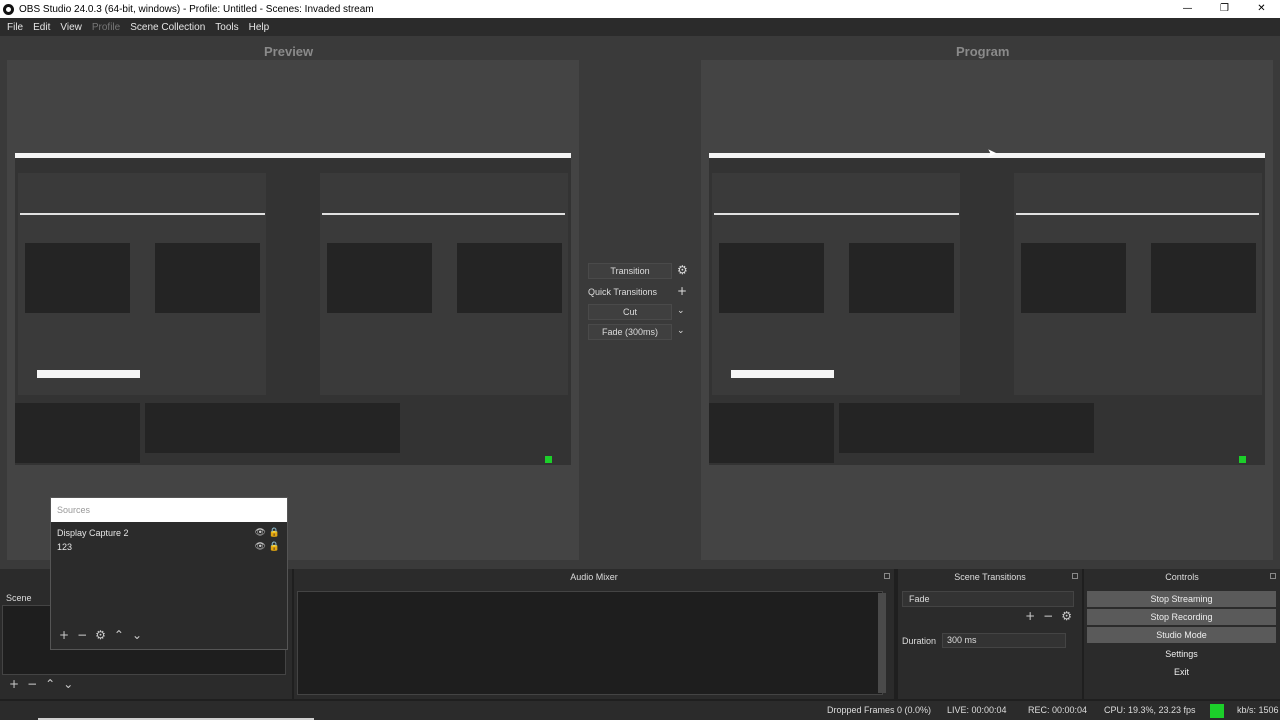 The height and width of the screenshot is (720, 1280). Describe the element at coordinates (41, 27) in the screenshot. I see `menu-edit: Edit` at that location.